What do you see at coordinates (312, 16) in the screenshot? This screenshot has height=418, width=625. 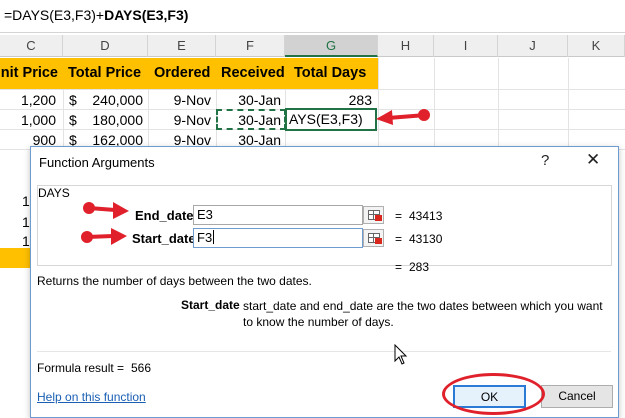 I see `formula-bar: =DAYS(E3,F3)+DAYS(E3,F3)` at bounding box center [312, 16].